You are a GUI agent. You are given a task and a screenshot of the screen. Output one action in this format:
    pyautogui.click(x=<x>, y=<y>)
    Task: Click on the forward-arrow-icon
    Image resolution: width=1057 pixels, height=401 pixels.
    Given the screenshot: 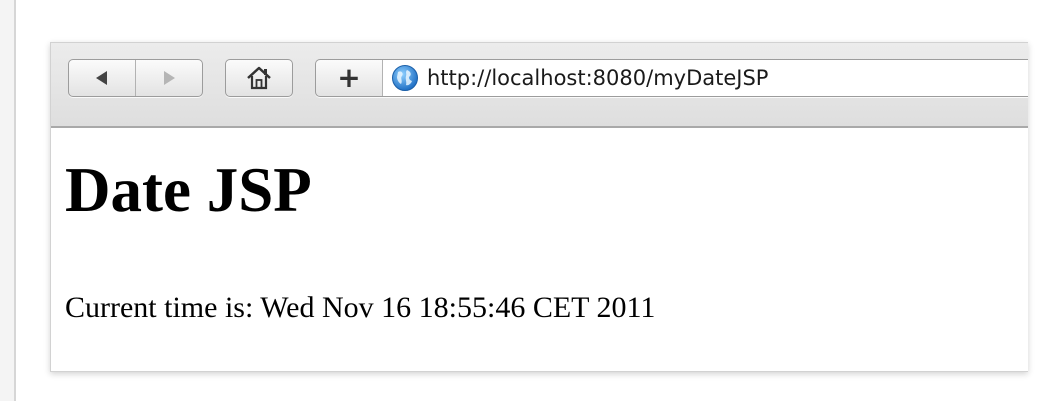 What is the action you would take?
    pyautogui.click(x=169, y=78)
    